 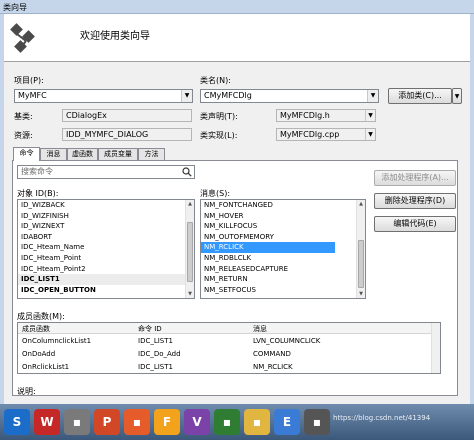 What do you see at coordinates (23, 135) in the screenshot?
I see `resource-label: 资源:` at bounding box center [23, 135].